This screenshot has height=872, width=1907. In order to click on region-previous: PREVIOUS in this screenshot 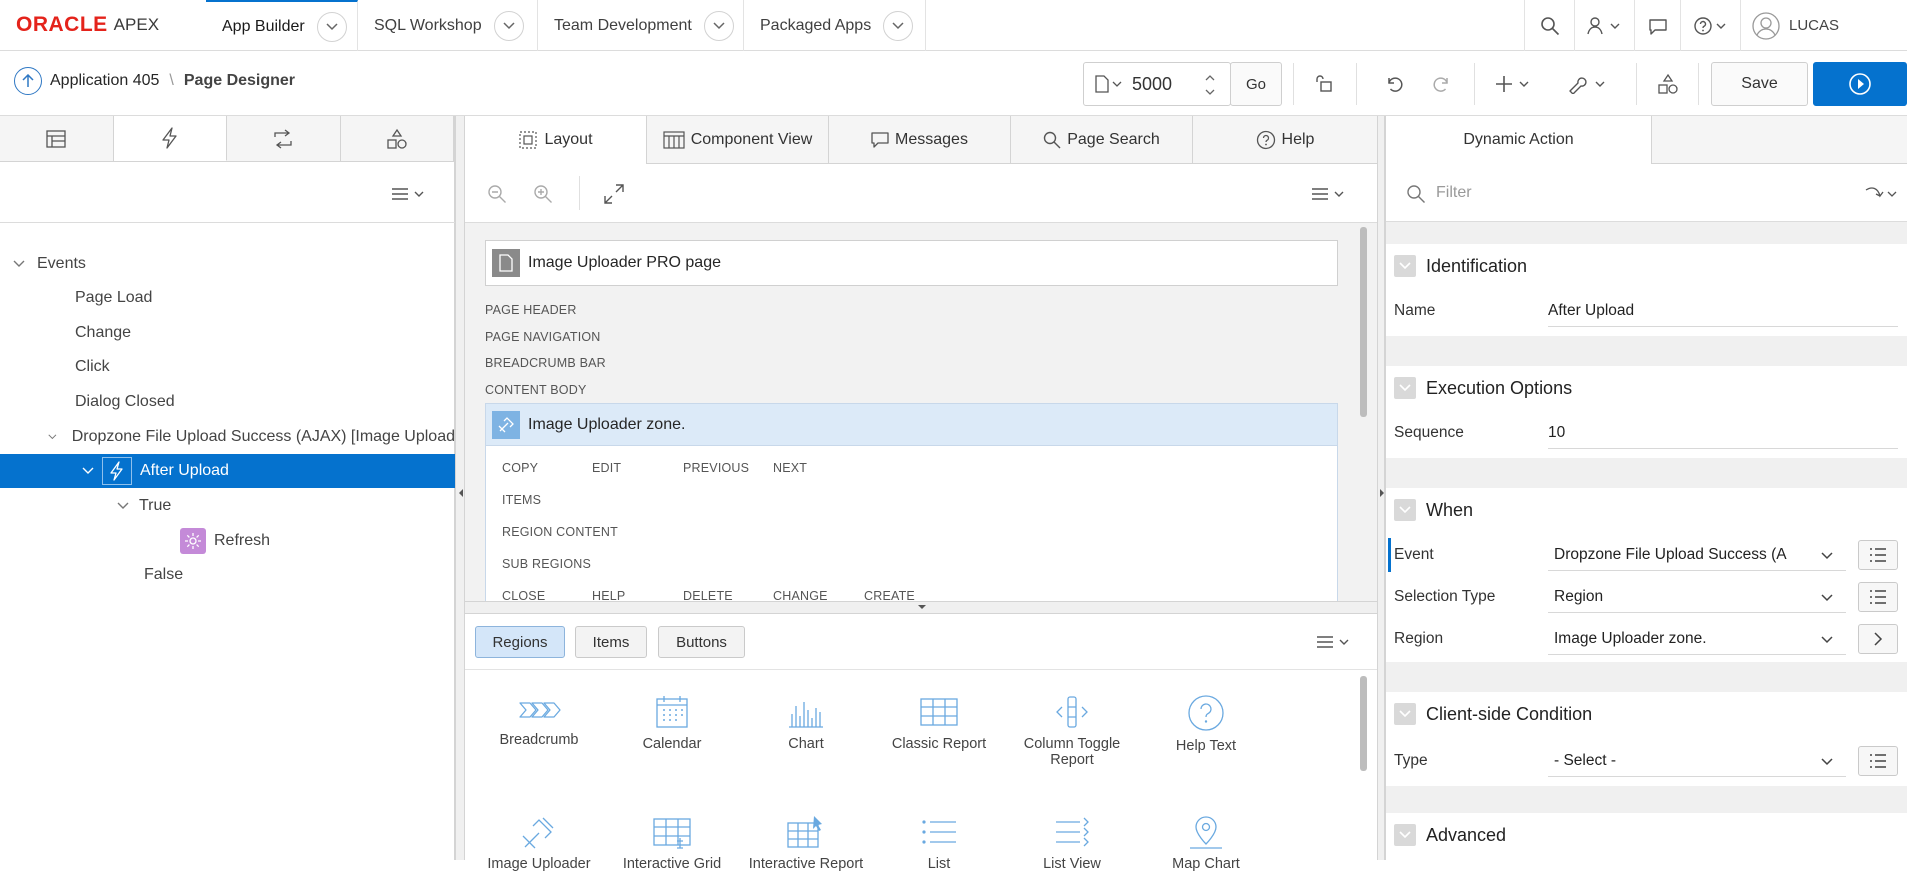, I will do `click(716, 468)`.